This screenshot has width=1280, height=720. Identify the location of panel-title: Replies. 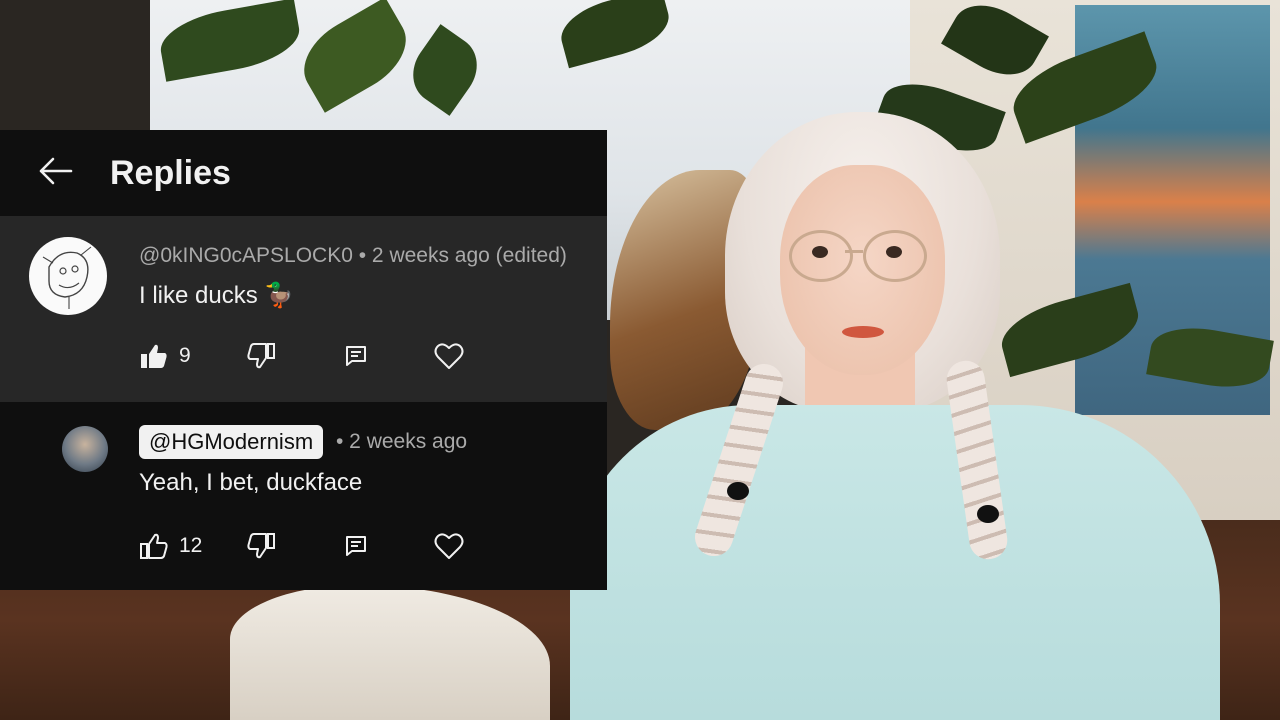
(170, 172).